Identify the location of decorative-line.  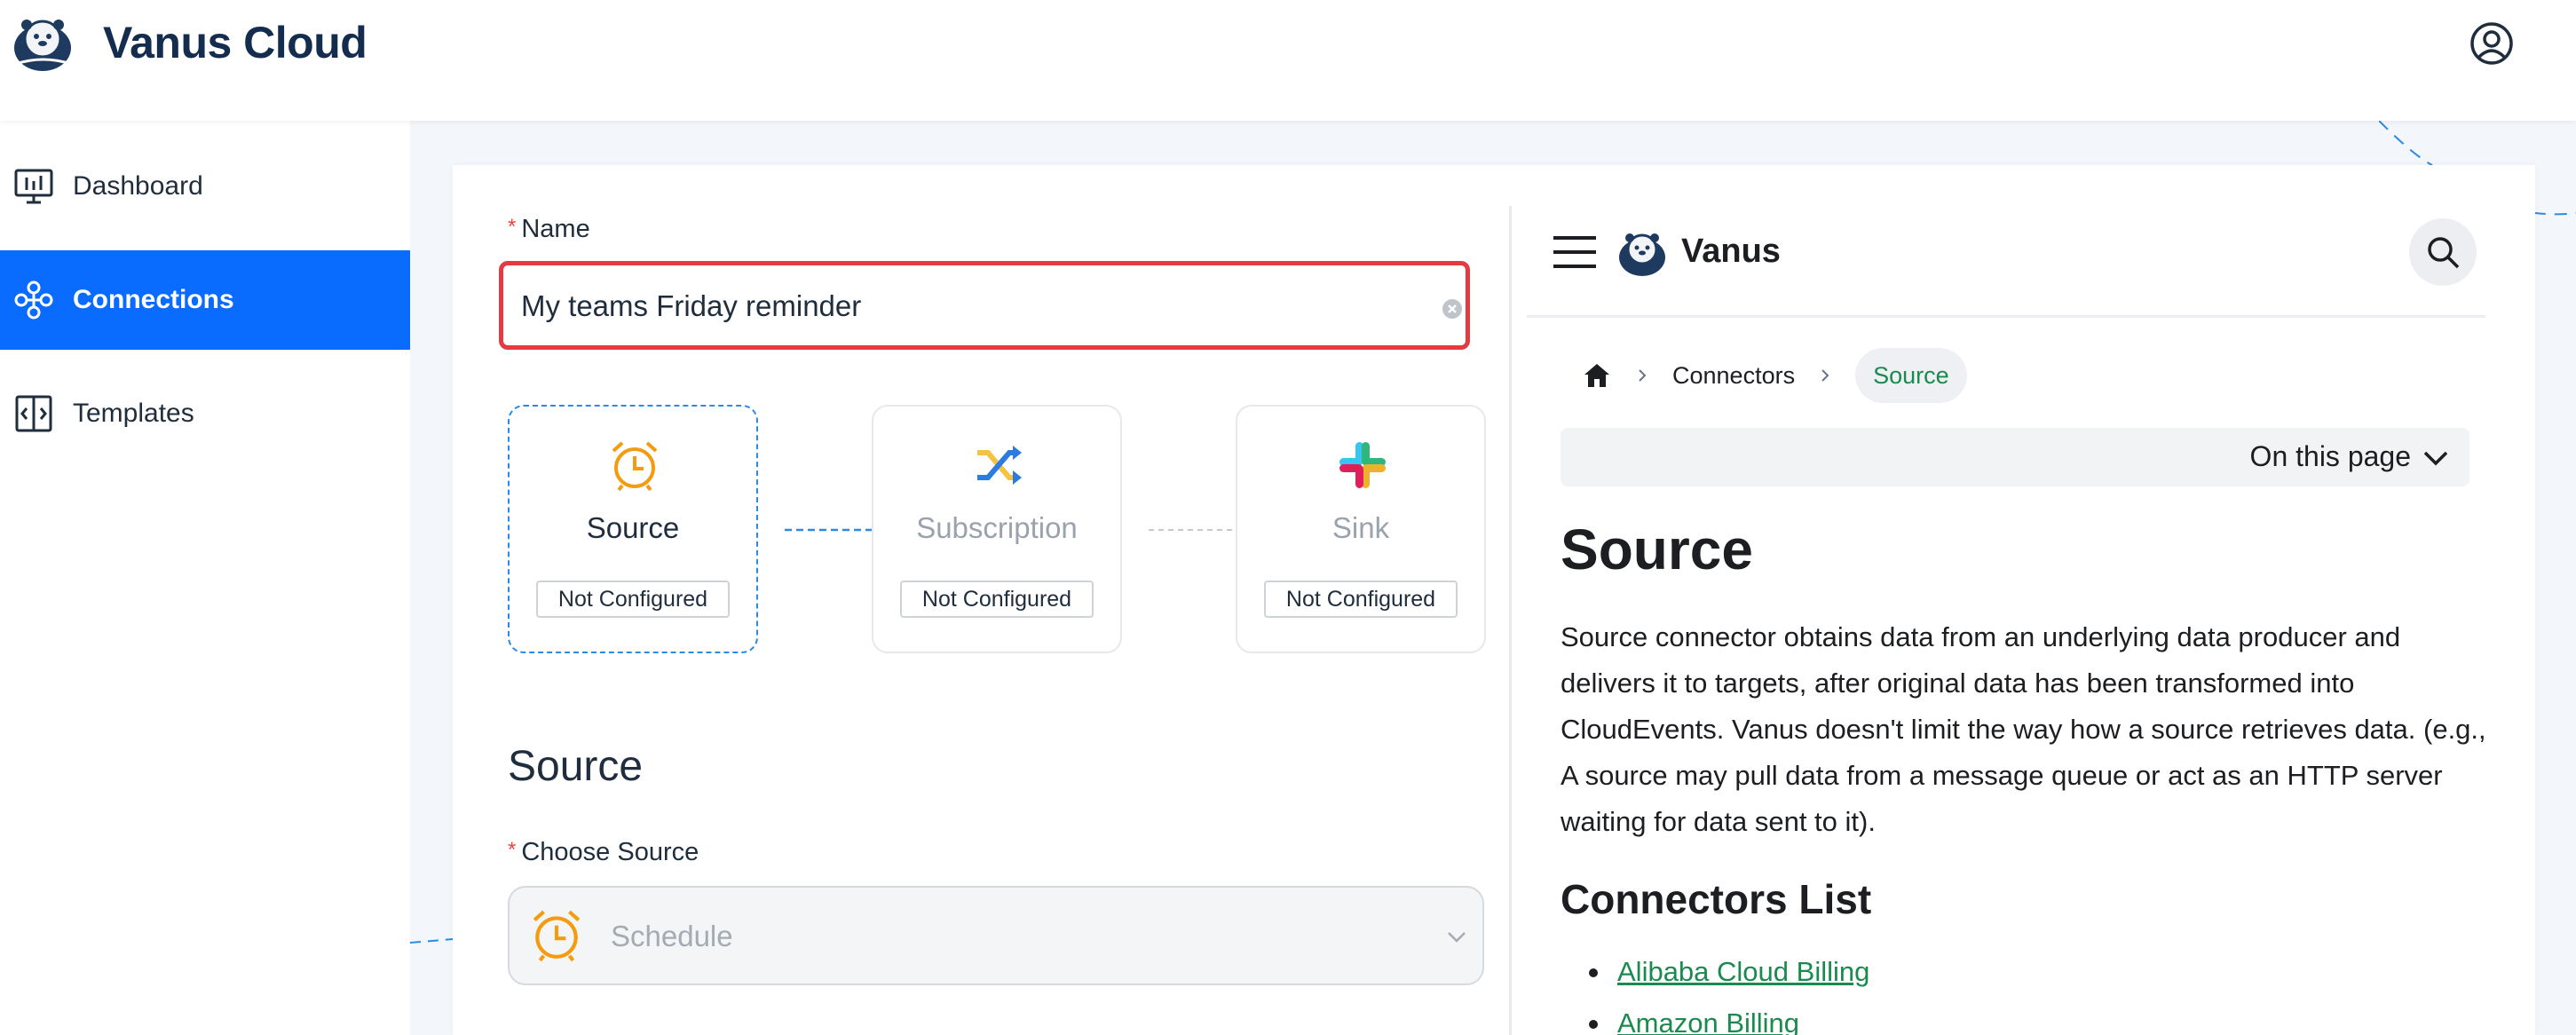
(431, 941).